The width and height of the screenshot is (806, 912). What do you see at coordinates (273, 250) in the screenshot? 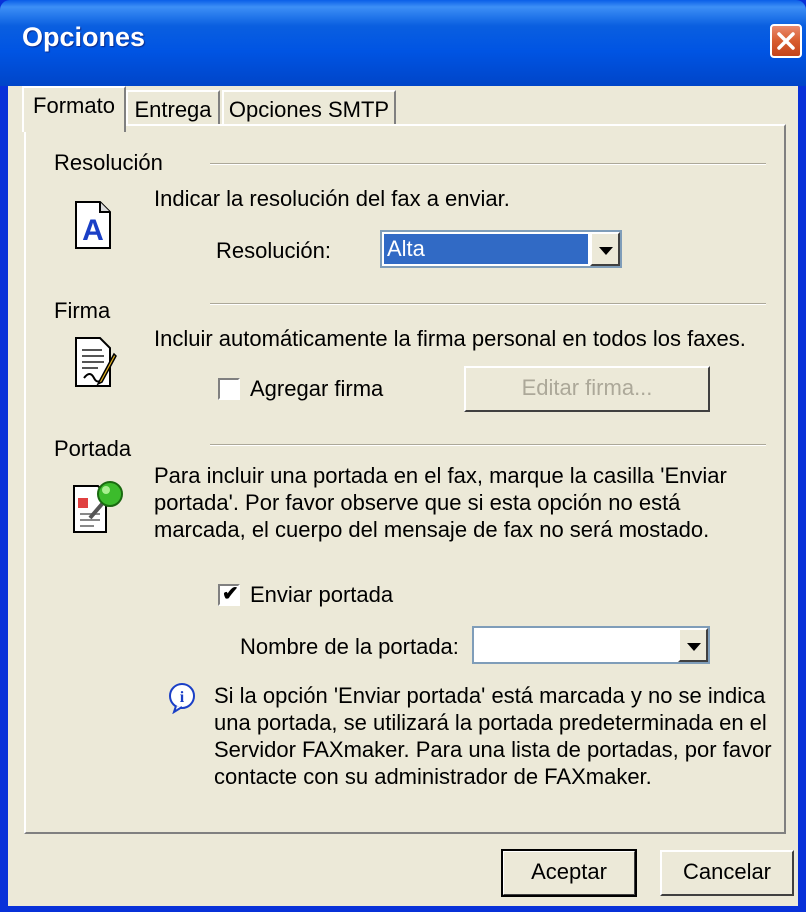
I see `resolution-field-label: Resolución:` at bounding box center [273, 250].